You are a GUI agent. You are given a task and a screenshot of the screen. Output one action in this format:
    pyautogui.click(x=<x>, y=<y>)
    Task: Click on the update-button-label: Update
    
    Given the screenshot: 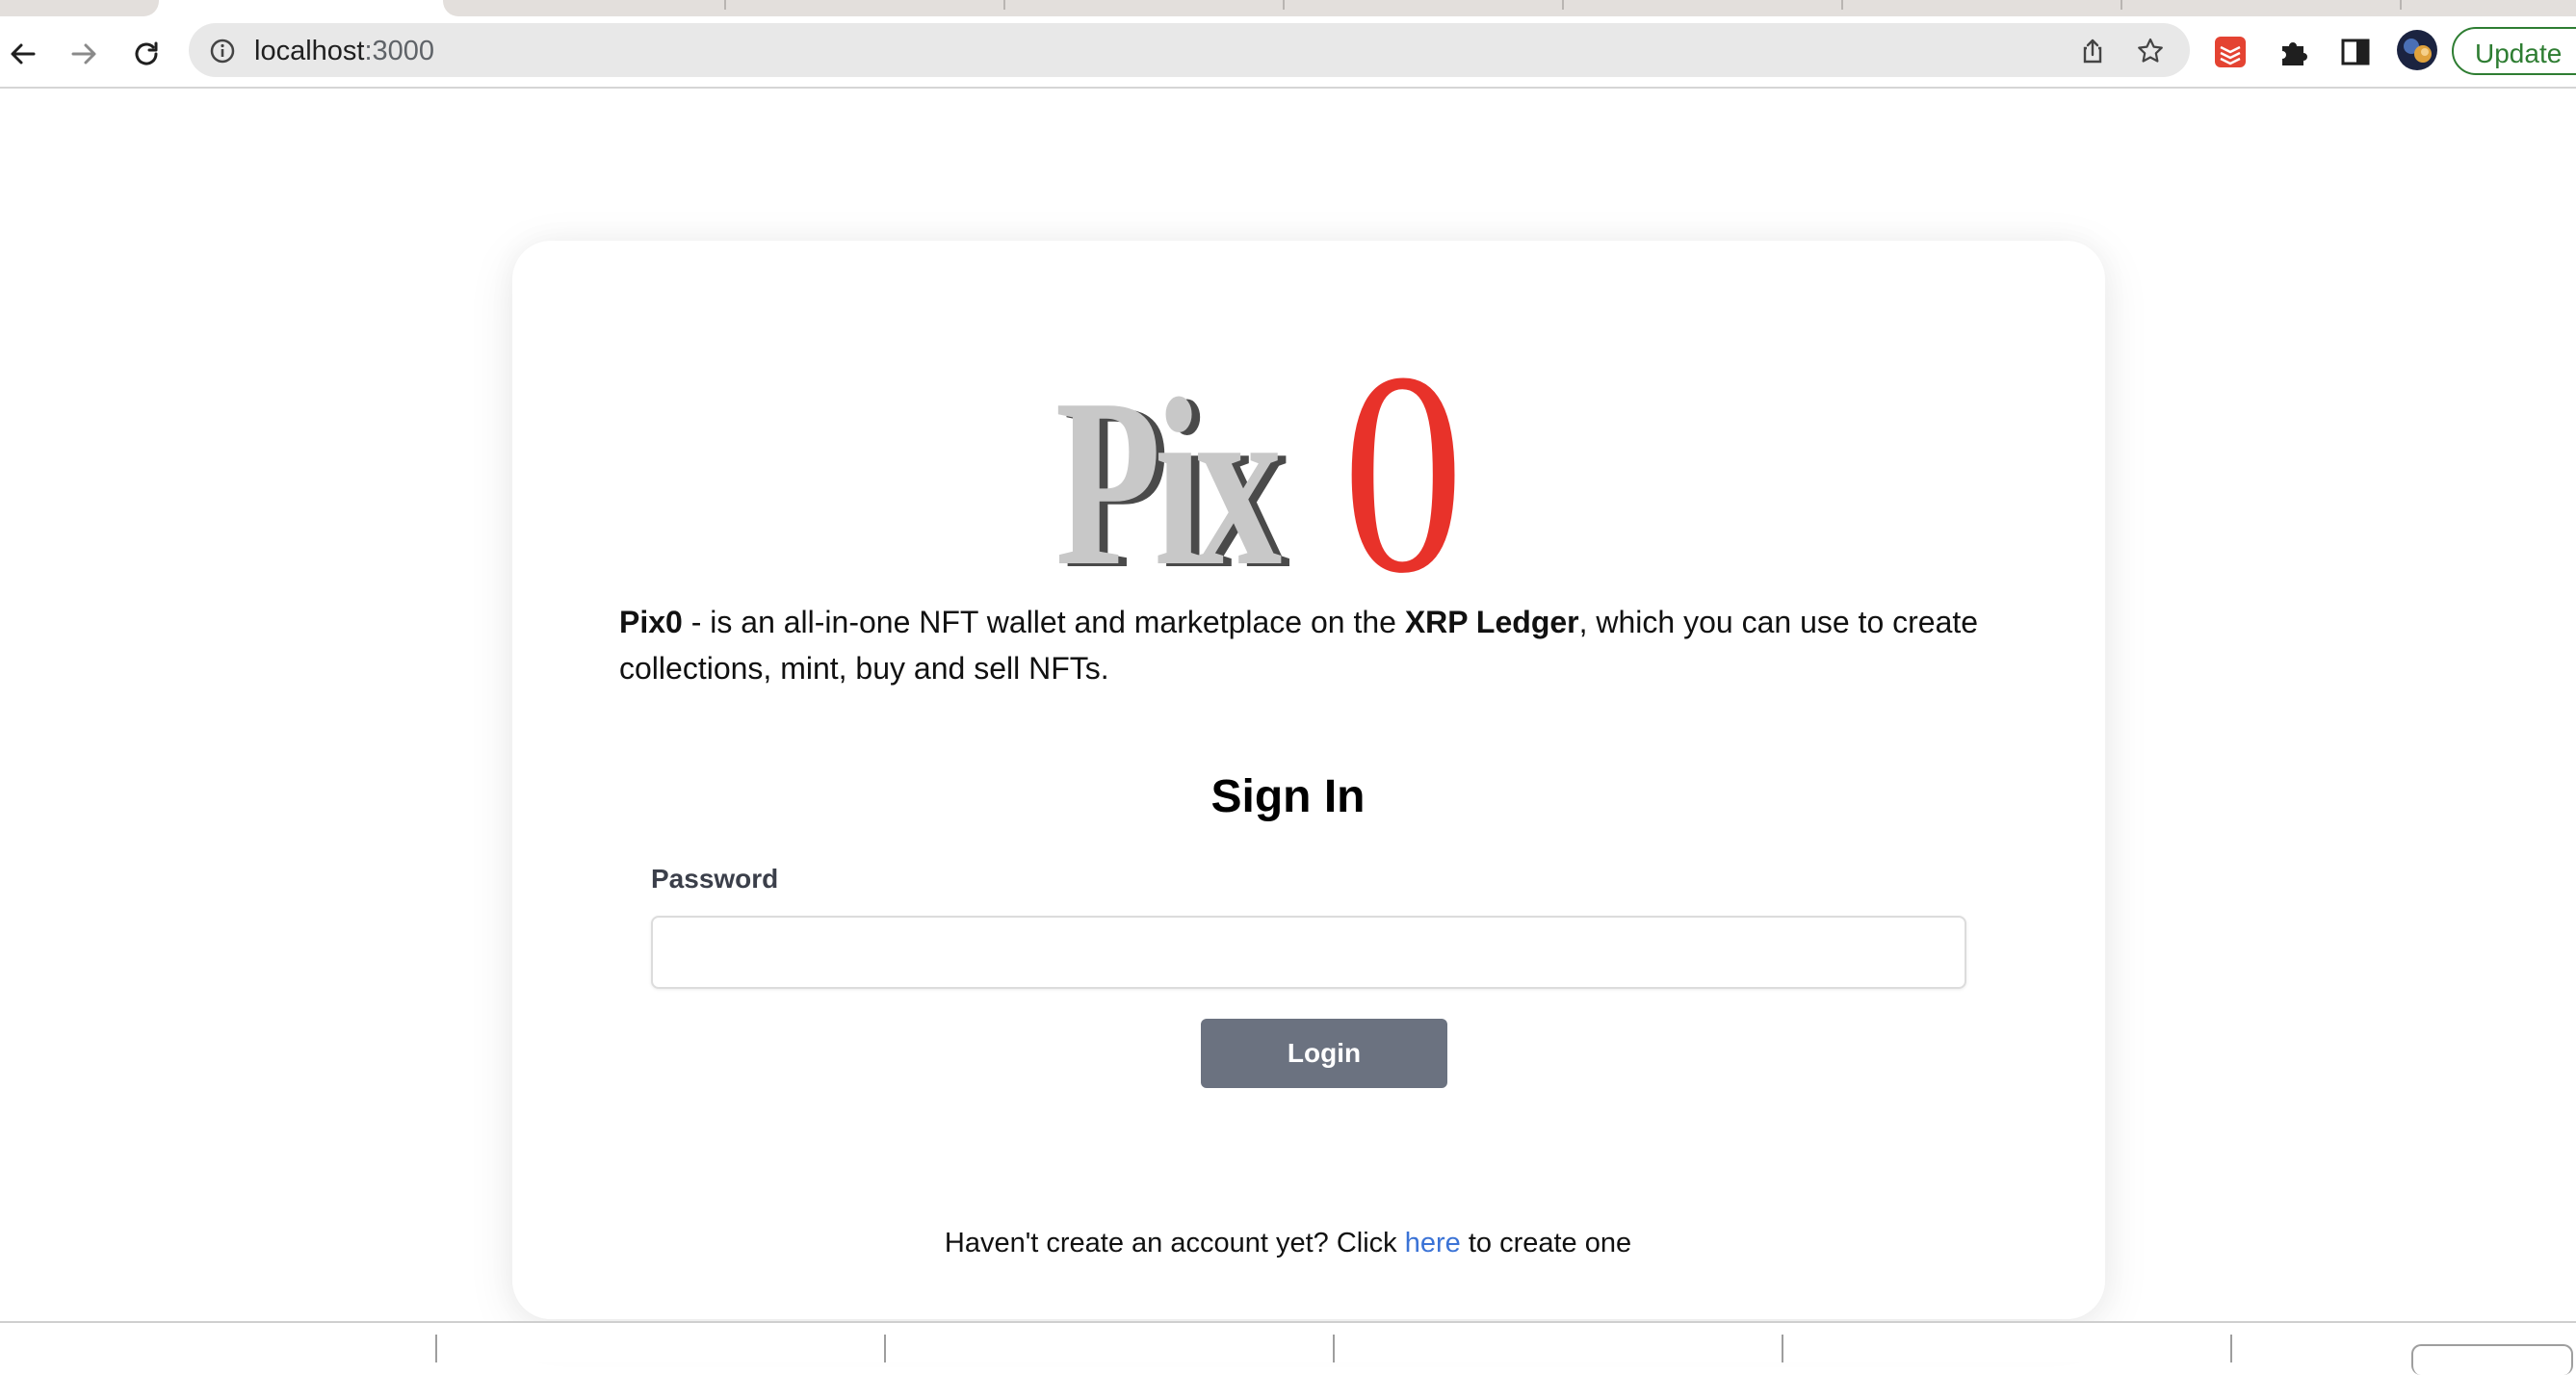 What is the action you would take?
    pyautogui.click(x=2519, y=53)
    